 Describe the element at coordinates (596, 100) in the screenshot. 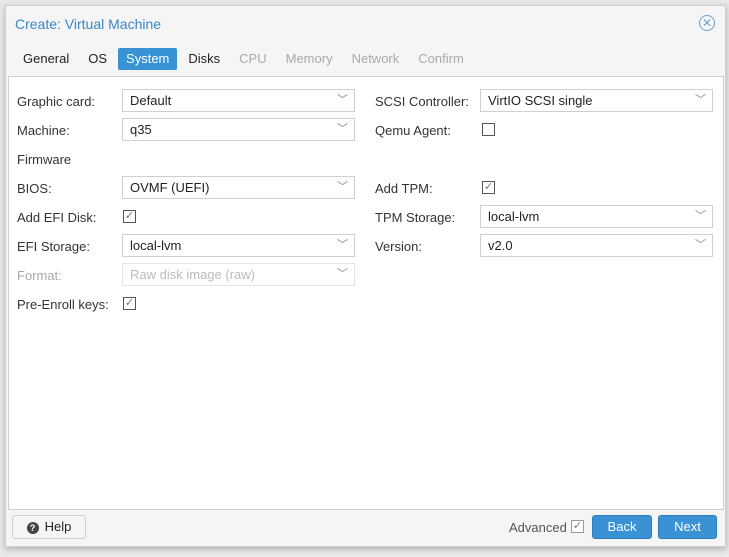

I see `scsi-select: VirtIO SCSI single ﹀` at that location.